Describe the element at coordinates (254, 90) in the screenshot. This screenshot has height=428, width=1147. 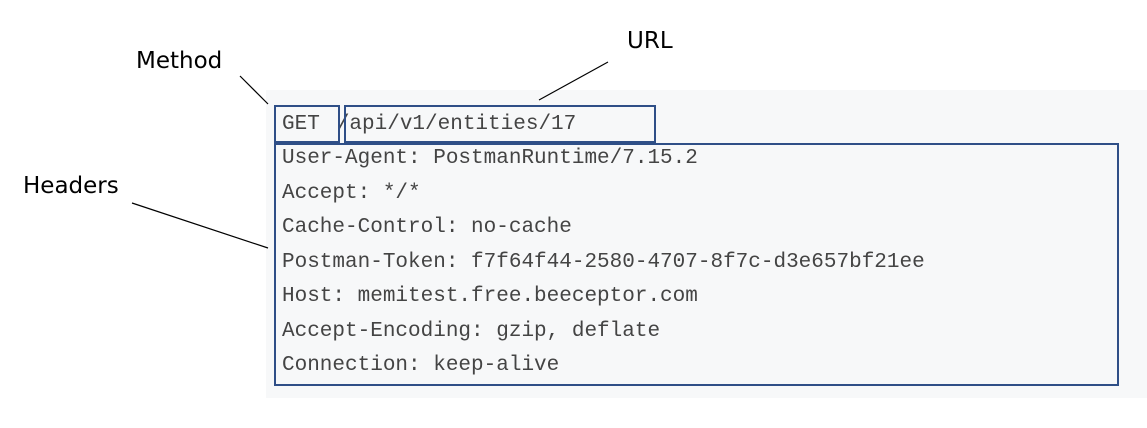
I see `method-leader-line` at that location.